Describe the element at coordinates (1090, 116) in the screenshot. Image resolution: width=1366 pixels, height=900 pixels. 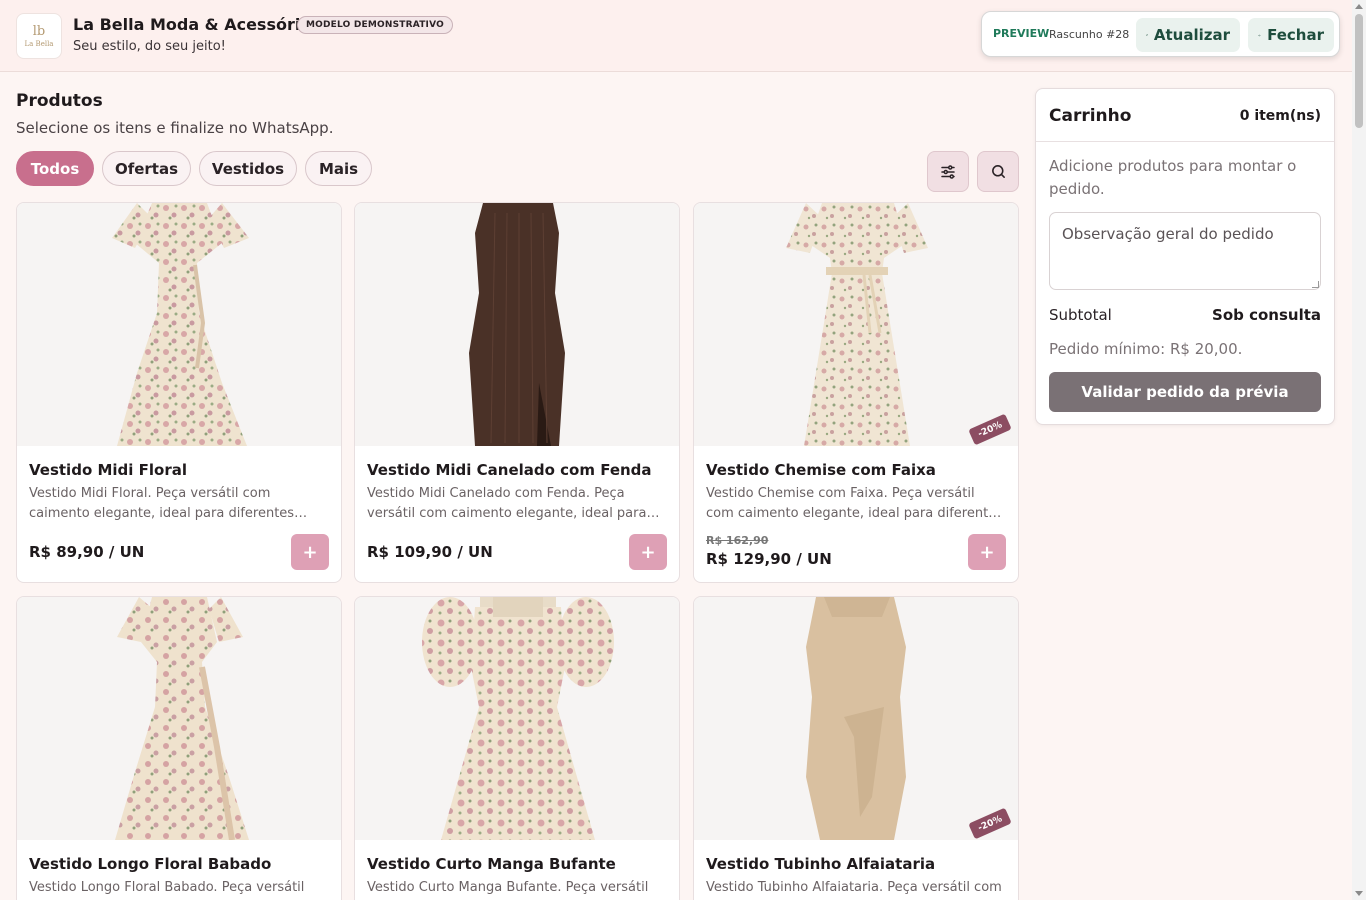
I see `cart-title: Carrinho` at that location.